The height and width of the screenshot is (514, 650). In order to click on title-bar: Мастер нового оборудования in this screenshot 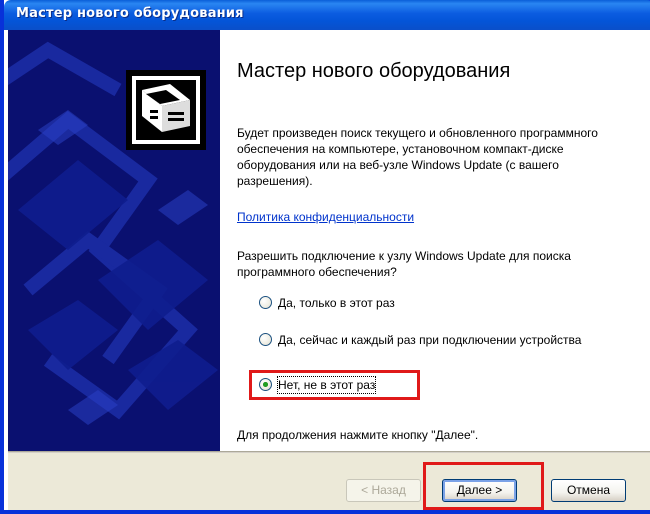, I will do `click(327, 15)`.